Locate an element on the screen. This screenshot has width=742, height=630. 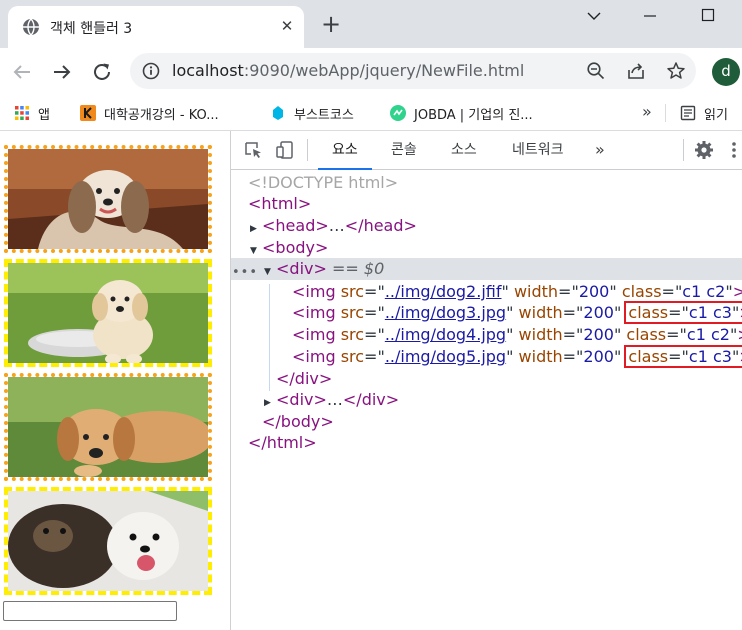
dog4-picture is located at coordinates (108, 427).